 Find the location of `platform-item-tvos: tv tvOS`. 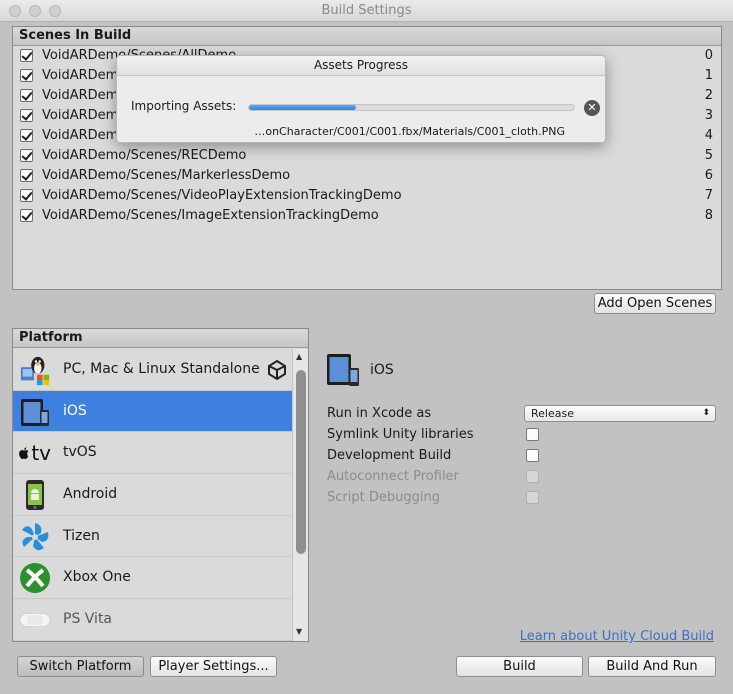

platform-item-tvos: tv tvOS is located at coordinates (152, 453).